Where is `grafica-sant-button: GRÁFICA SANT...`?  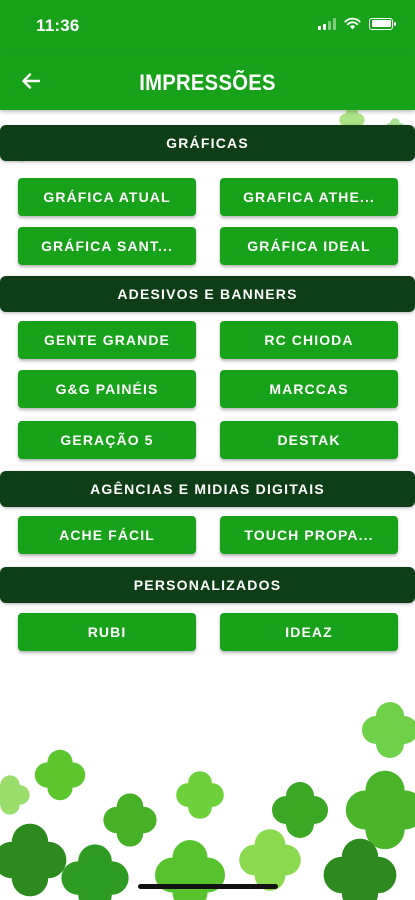 grafica-sant-button: GRÁFICA SANT... is located at coordinates (107, 246).